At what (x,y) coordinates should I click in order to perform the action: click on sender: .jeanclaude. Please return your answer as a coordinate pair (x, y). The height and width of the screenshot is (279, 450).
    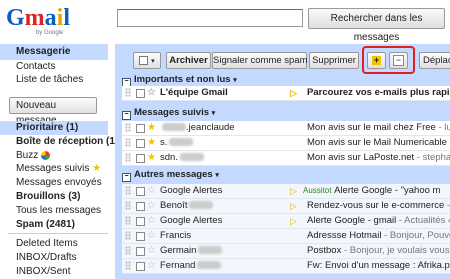
    Looking at the image, I should click on (197, 128).